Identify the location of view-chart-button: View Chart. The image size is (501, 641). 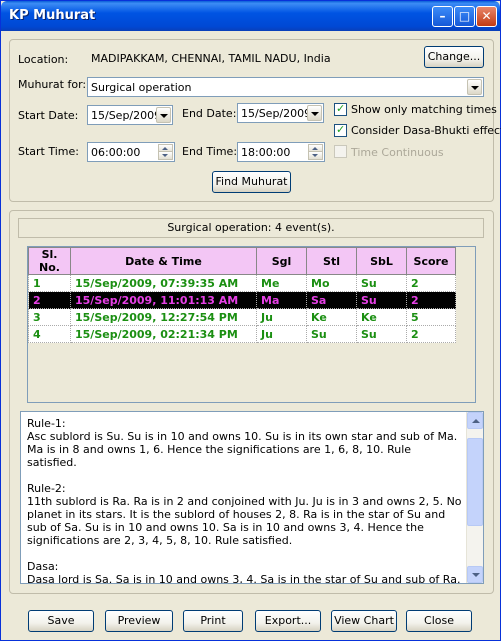
(364, 621).